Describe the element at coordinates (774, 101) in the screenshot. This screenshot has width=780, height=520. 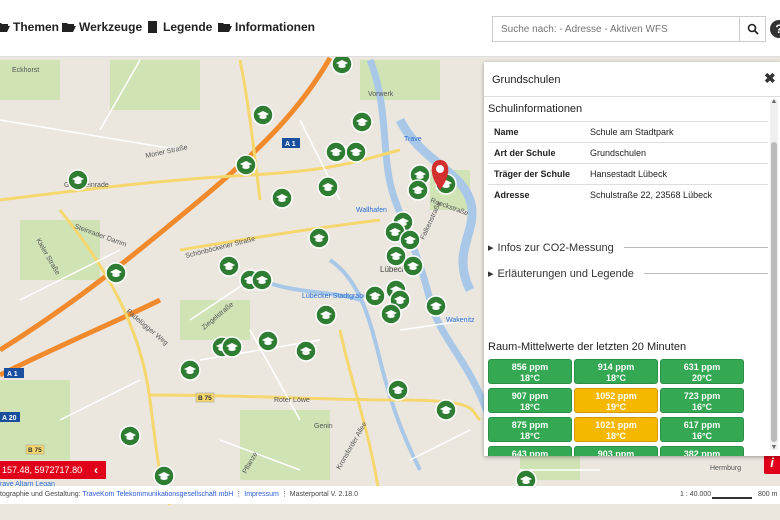
I see `scroll-up-arrow: ▲` at that location.